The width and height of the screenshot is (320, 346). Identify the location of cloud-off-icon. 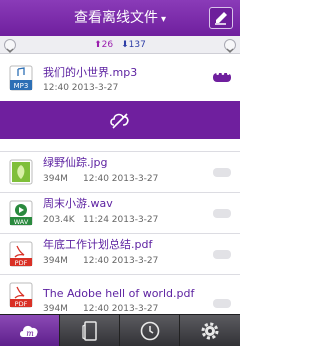
(120, 120).